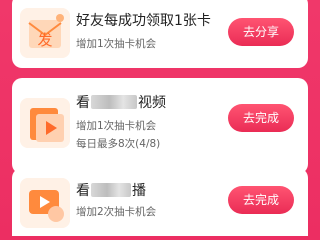 Image resolution: width=320 pixels, height=240 pixels. I want to click on task-reward: 增加2次抽卡机会, so click(116, 212).